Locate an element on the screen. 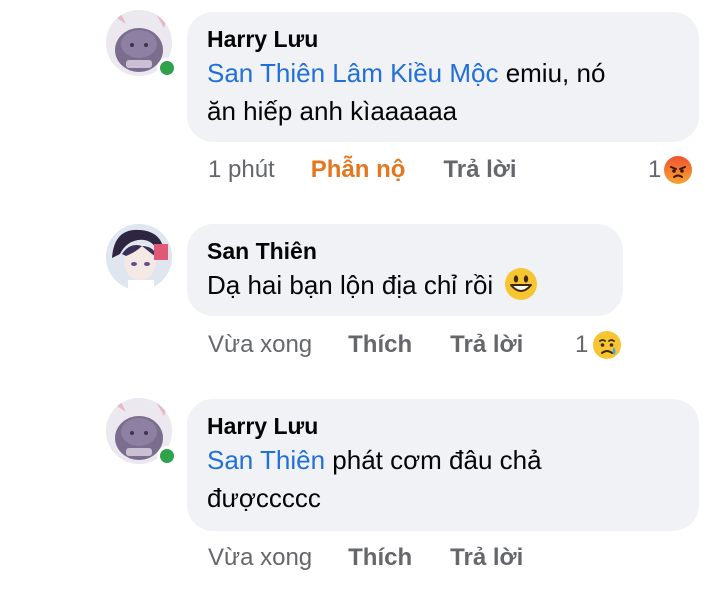 This screenshot has height=598, width=720. comment-author: San Thiên is located at coordinates (405, 251).